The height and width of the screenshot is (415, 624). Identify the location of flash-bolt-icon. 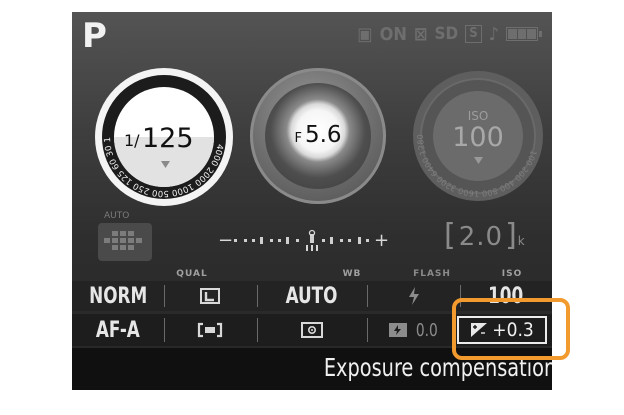
(413, 296).